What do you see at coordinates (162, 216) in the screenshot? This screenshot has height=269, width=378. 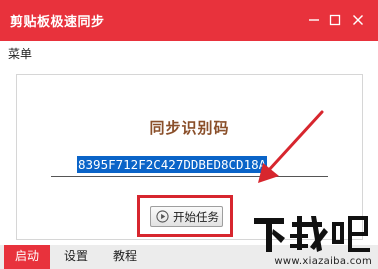 I see `play-circle-icon` at bounding box center [162, 216].